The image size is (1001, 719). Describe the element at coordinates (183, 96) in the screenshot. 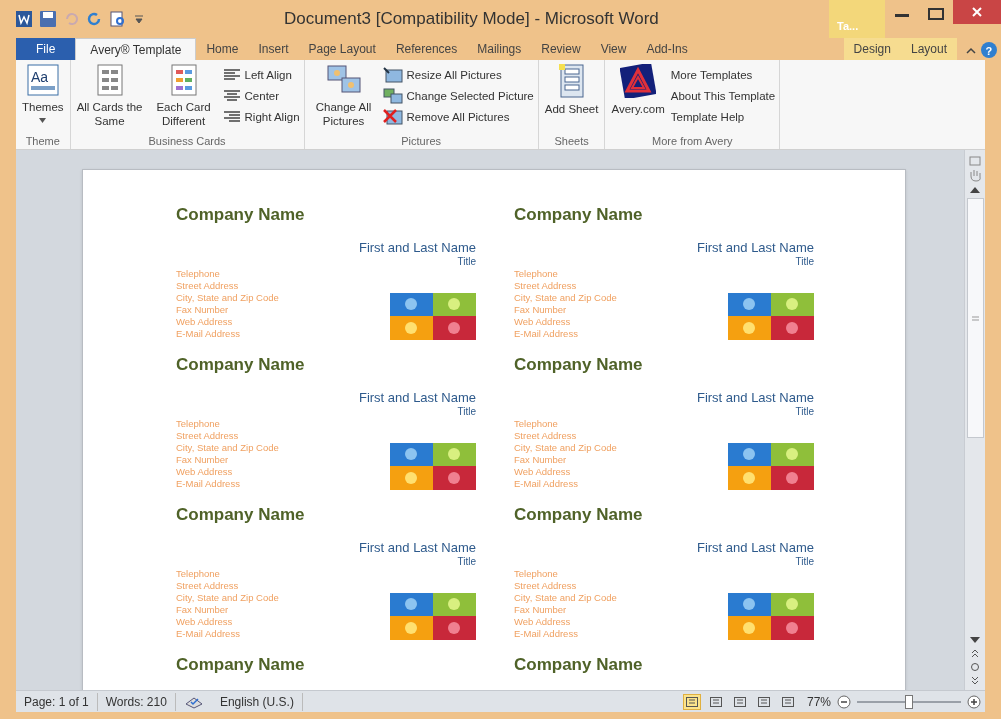

I see `ribbon-button: Each Card Different` at that location.